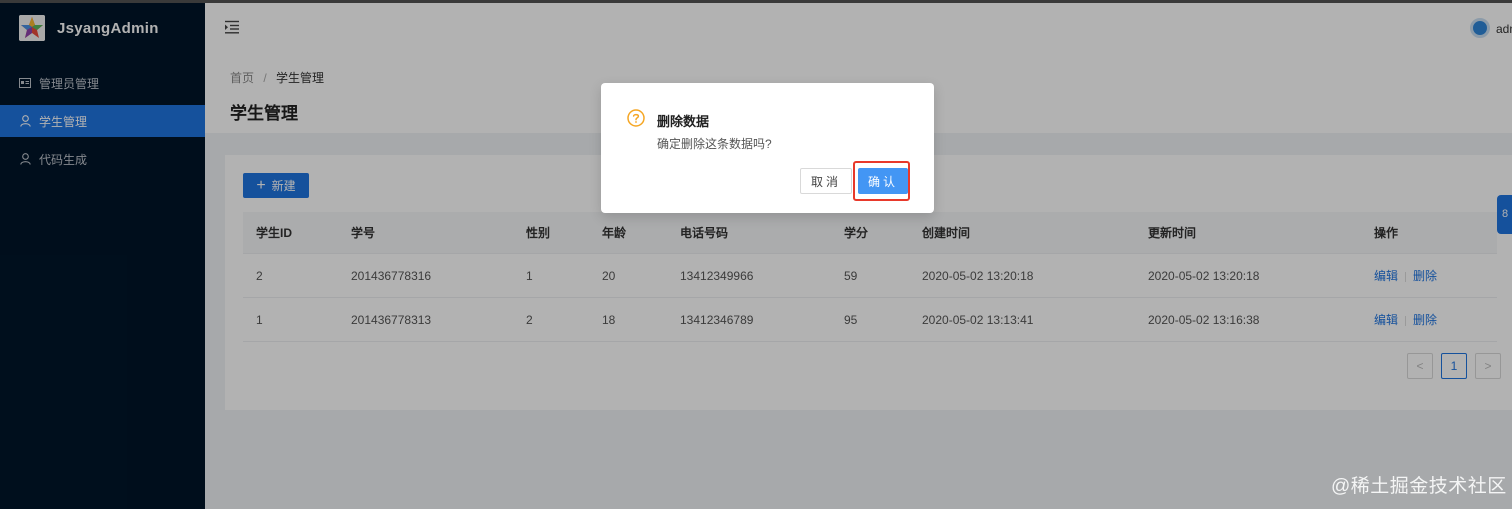 The height and width of the screenshot is (509, 1512). I want to click on annotation-highlight-box, so click(881, 181).